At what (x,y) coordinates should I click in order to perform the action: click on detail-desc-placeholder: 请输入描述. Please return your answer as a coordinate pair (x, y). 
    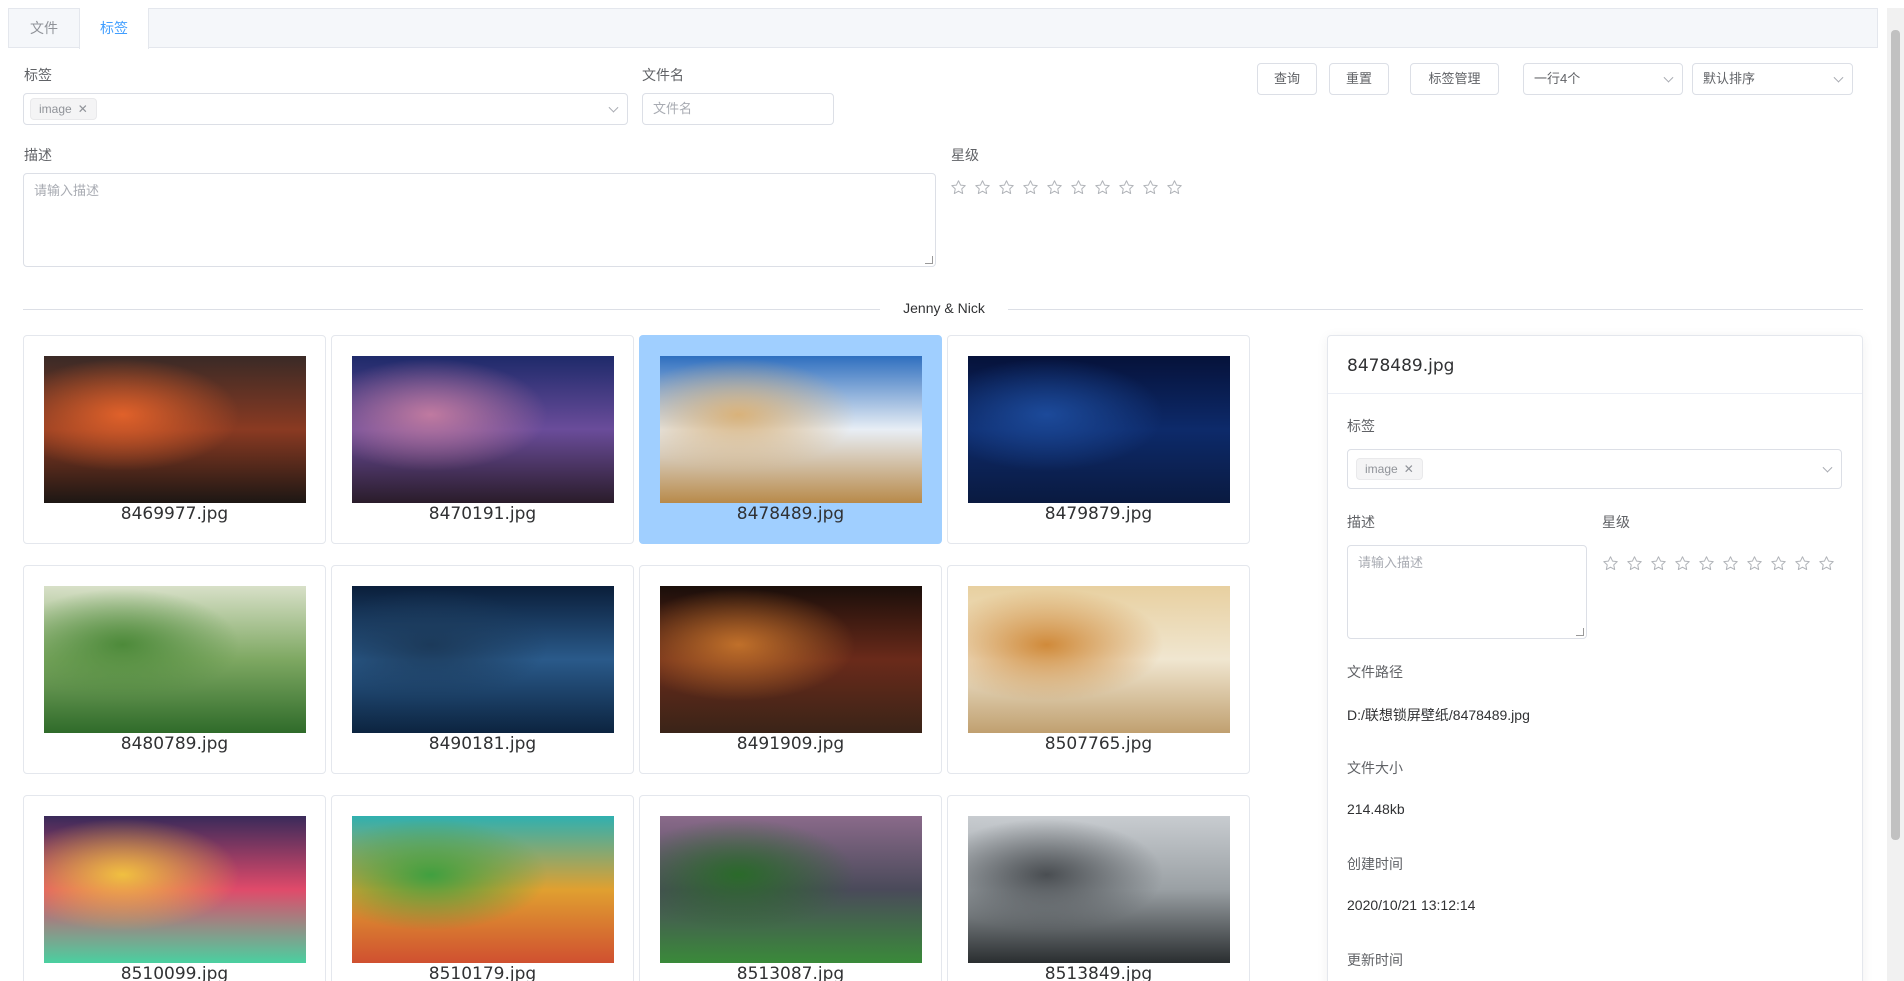
    Looking at the image, I should click on (1391, 562).